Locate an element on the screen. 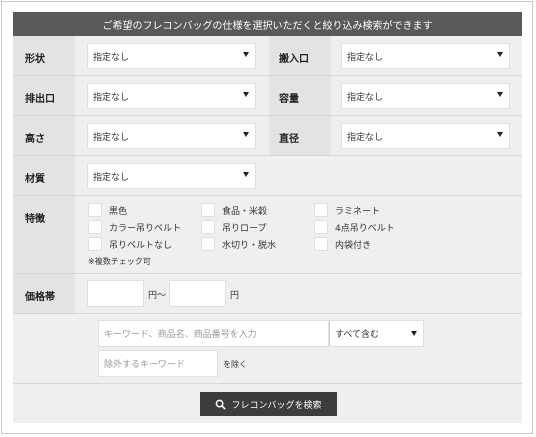 The image size is (536, 437). filter-row-outlet-capacity: 排出口 指定なし 容量 指定なし is located at coordinates (267, 96).